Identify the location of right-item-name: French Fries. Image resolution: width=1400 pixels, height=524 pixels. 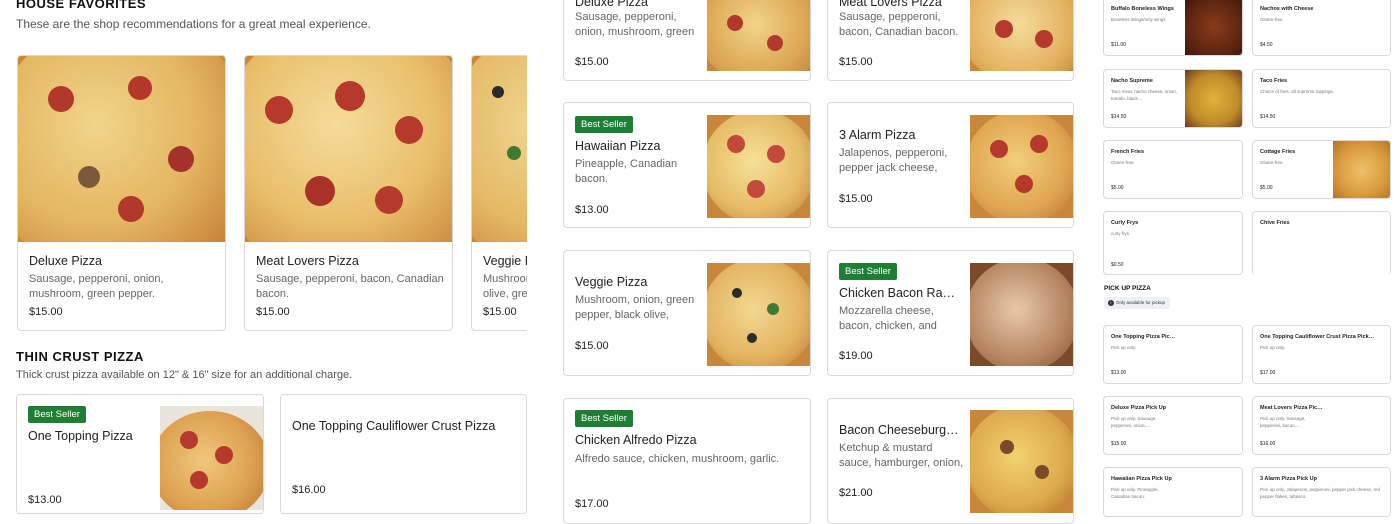
(1128, 152).